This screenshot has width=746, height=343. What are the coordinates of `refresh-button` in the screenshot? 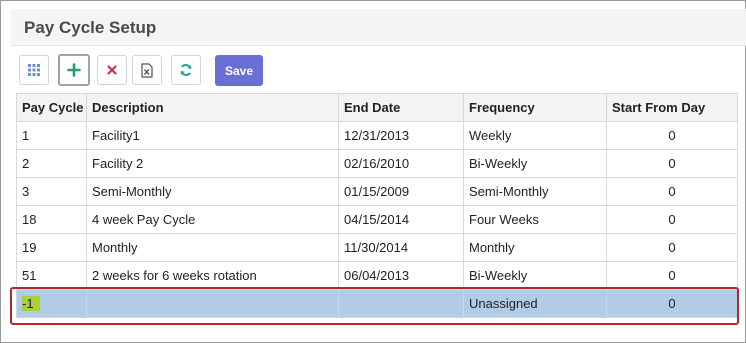 It's located at (186, 70).